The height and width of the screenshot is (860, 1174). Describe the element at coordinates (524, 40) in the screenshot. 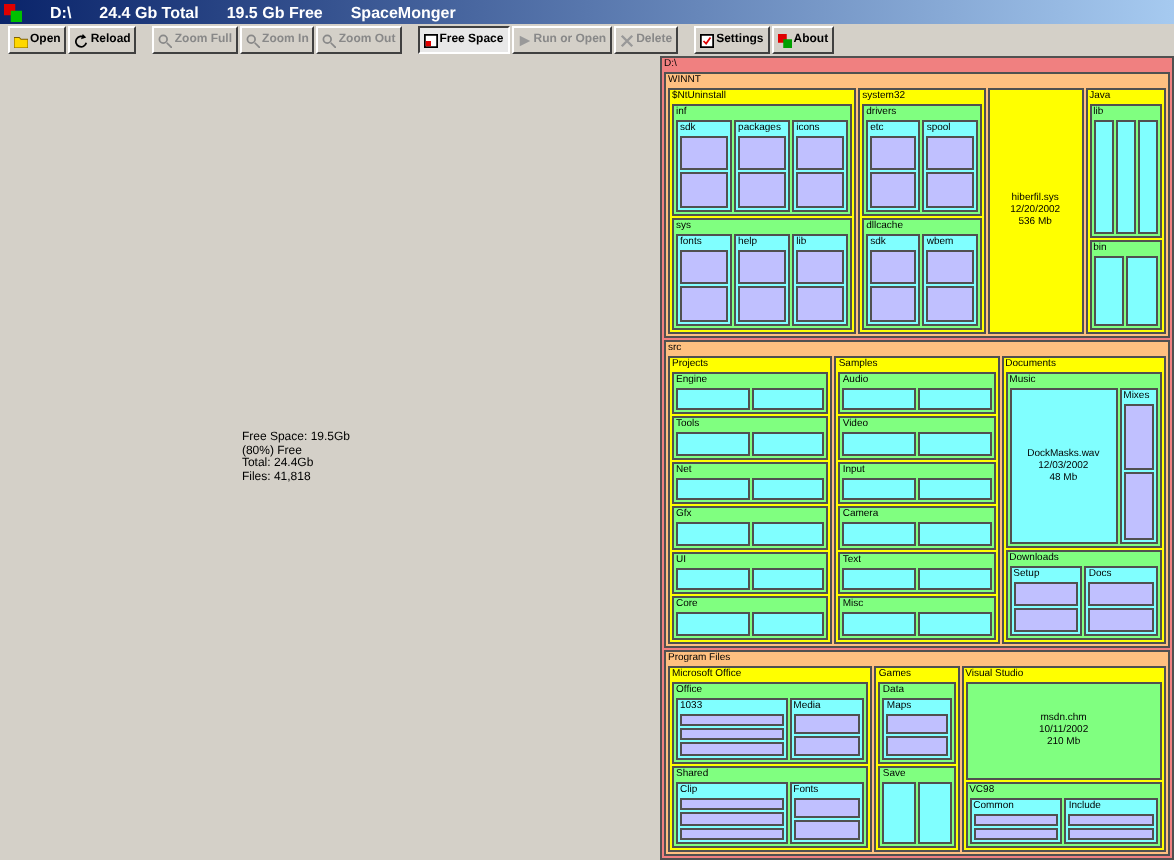

I see `run-icon` at that location.